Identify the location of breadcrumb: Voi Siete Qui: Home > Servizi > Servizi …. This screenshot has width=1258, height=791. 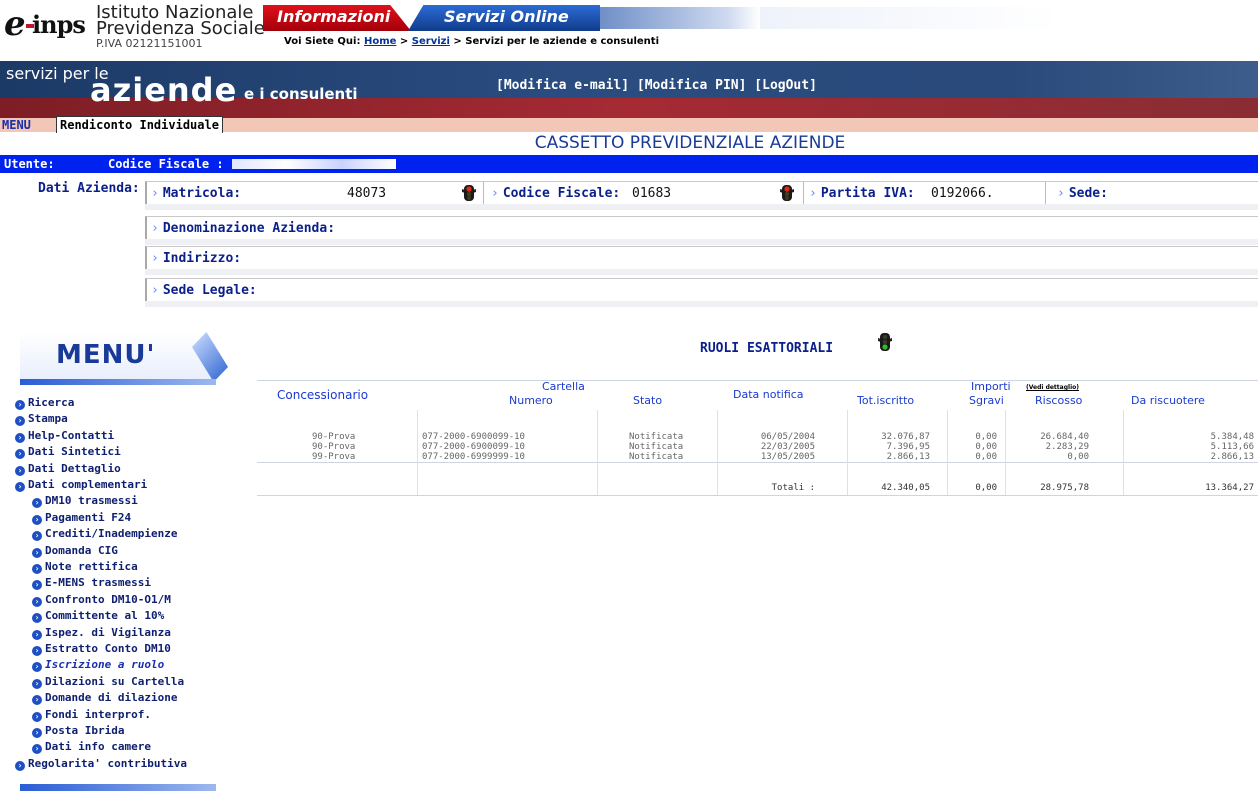
(471, 41).